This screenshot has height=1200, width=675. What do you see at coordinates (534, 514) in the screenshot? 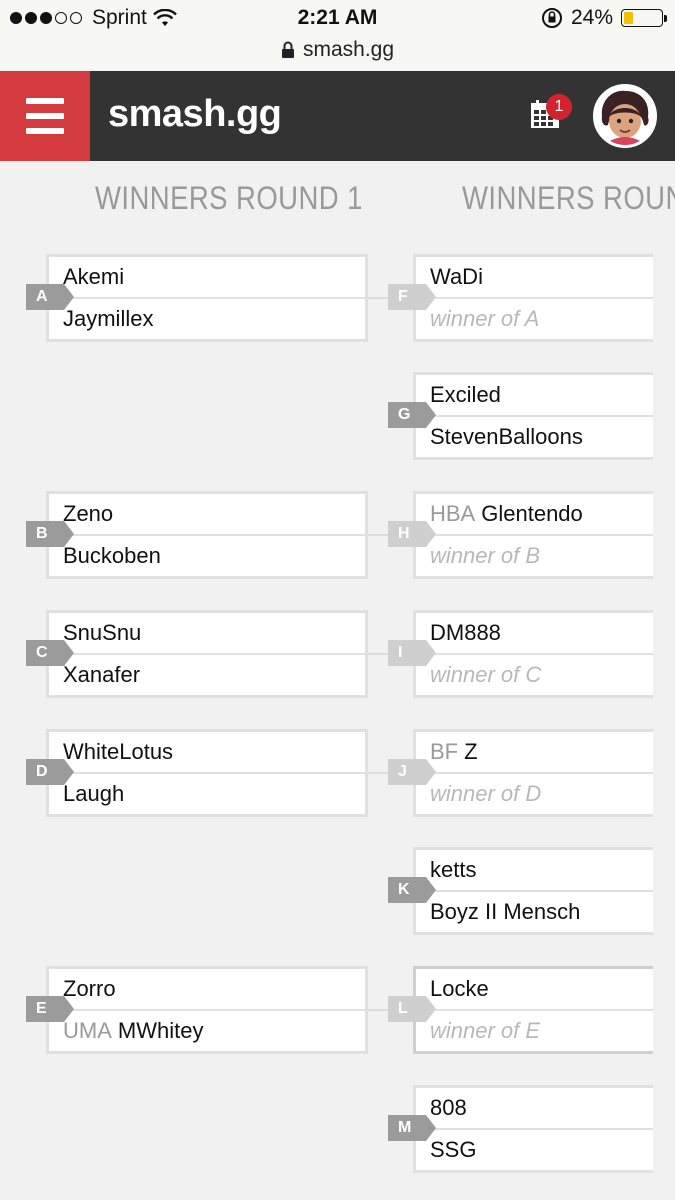
I see `player-slot: HBA Glentendo` at bounding box center [534, 514].